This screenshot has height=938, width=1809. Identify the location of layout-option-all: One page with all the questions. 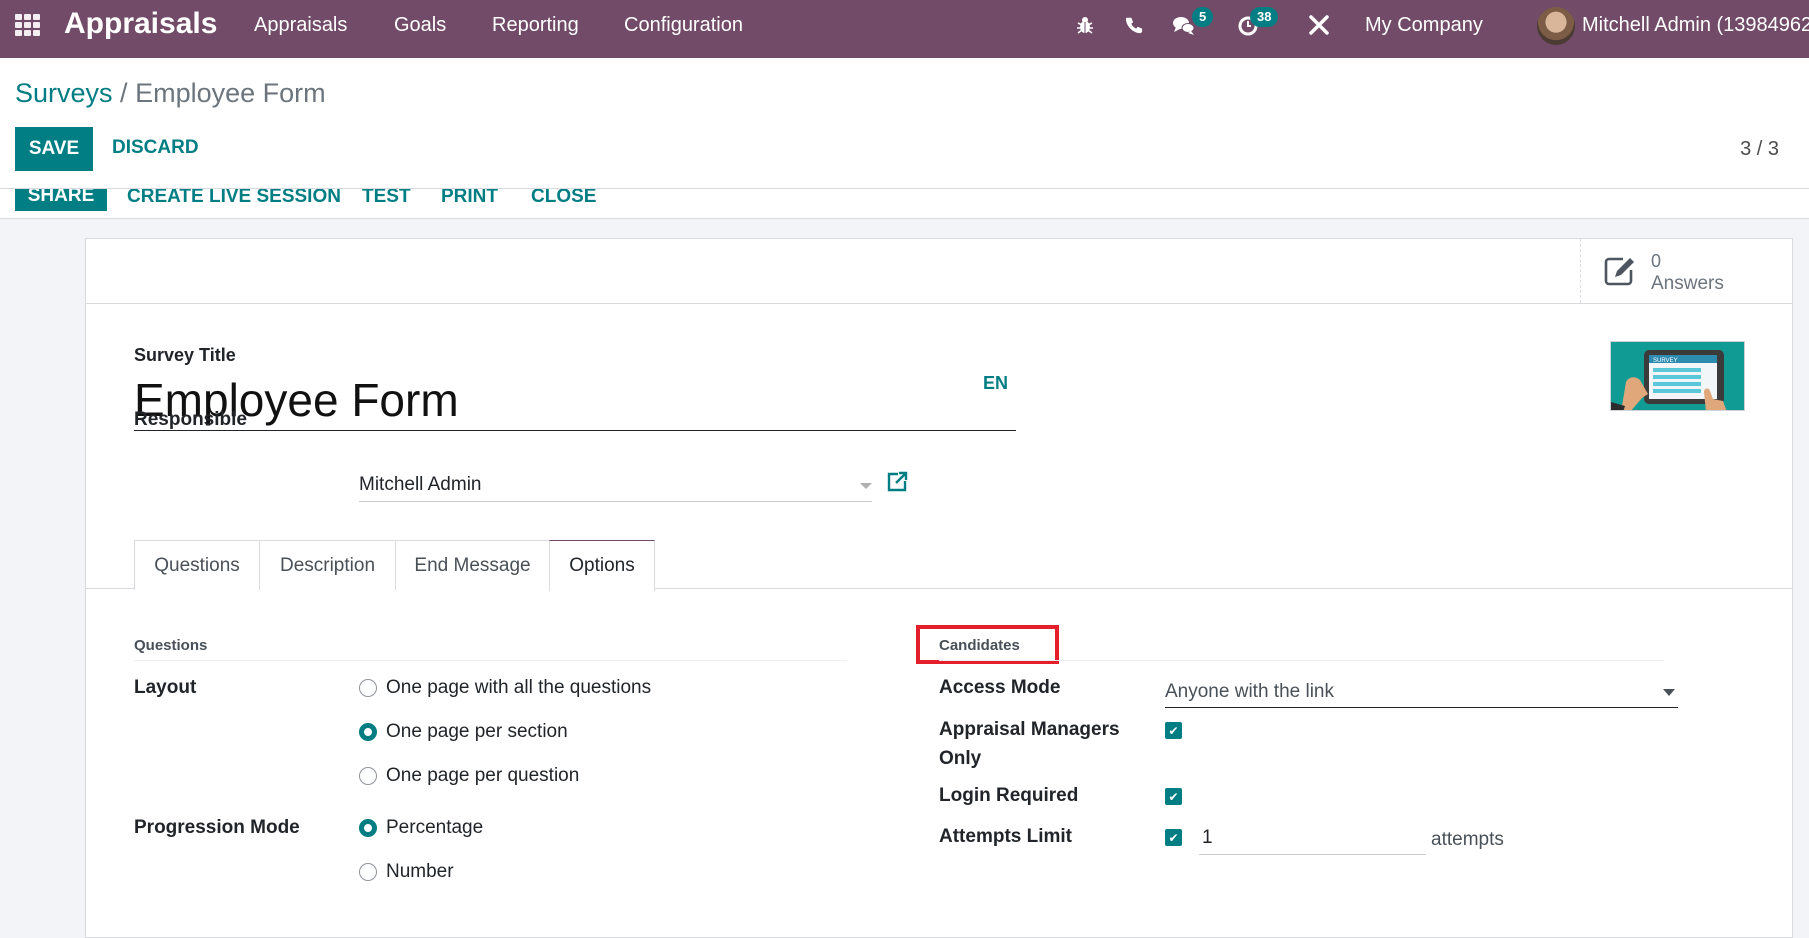
(518, 688).